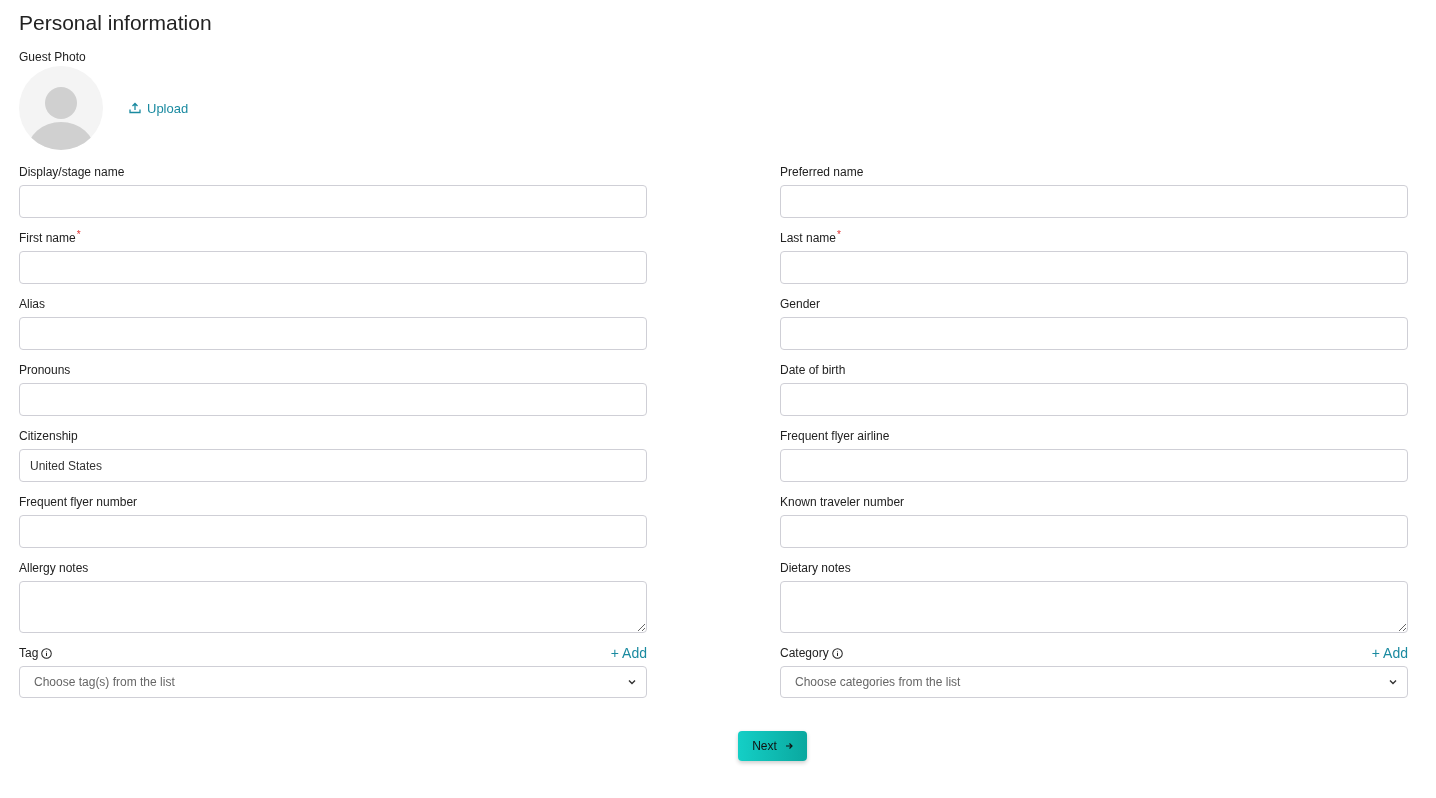  What do you see at coordinates (54, 568) in the screenshot?
I see `field-label: Allergy notes` at bounding box center [54, 568].